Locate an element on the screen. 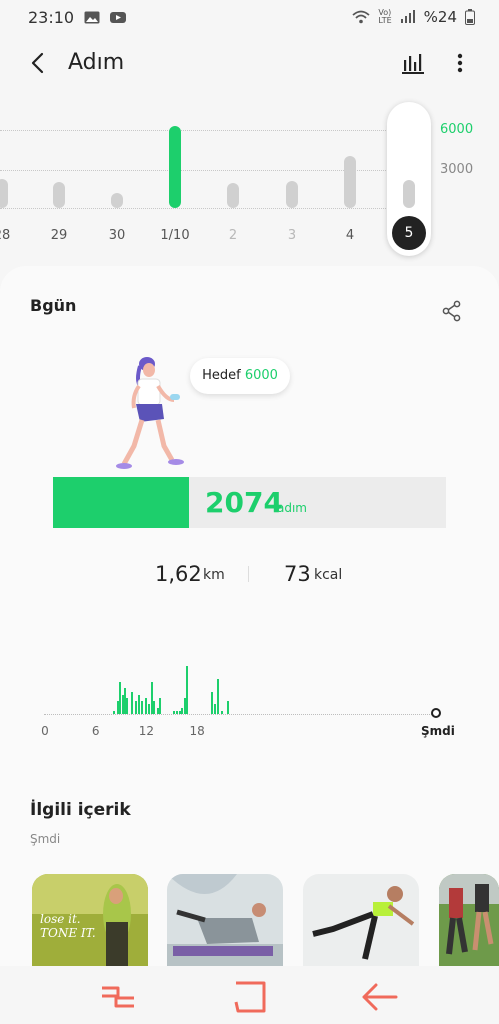  week-label-3: 3 is located at coordinates (292, 235).